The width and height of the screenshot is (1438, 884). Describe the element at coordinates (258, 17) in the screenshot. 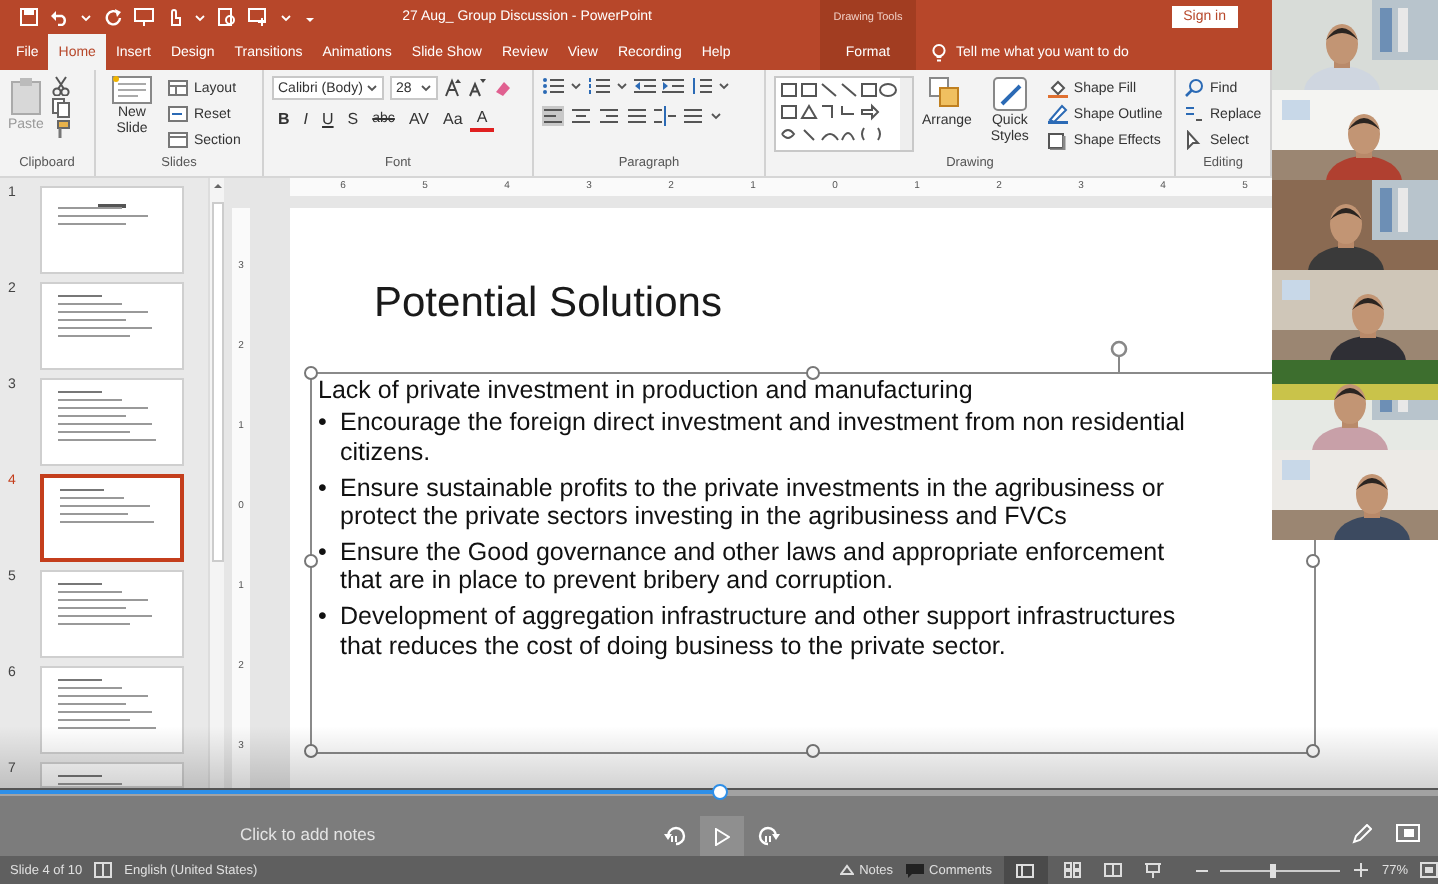

I see `screen-add-icon` at that location.